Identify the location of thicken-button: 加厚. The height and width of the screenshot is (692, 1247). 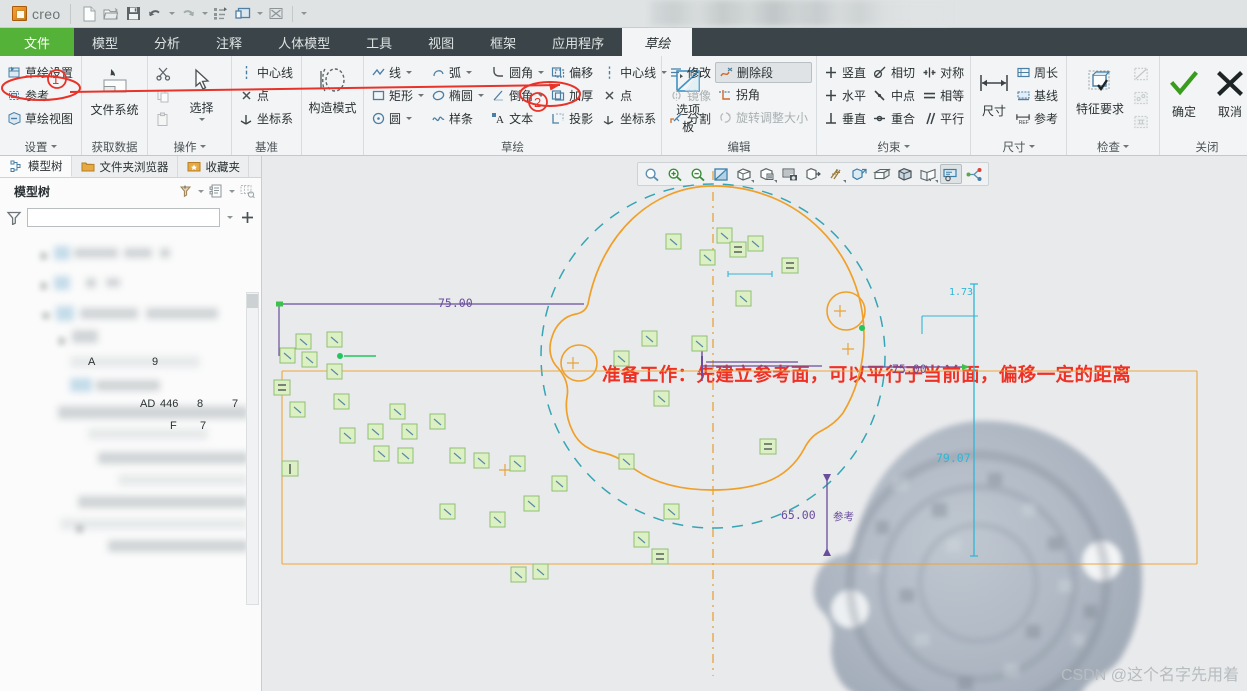
(572, 95).